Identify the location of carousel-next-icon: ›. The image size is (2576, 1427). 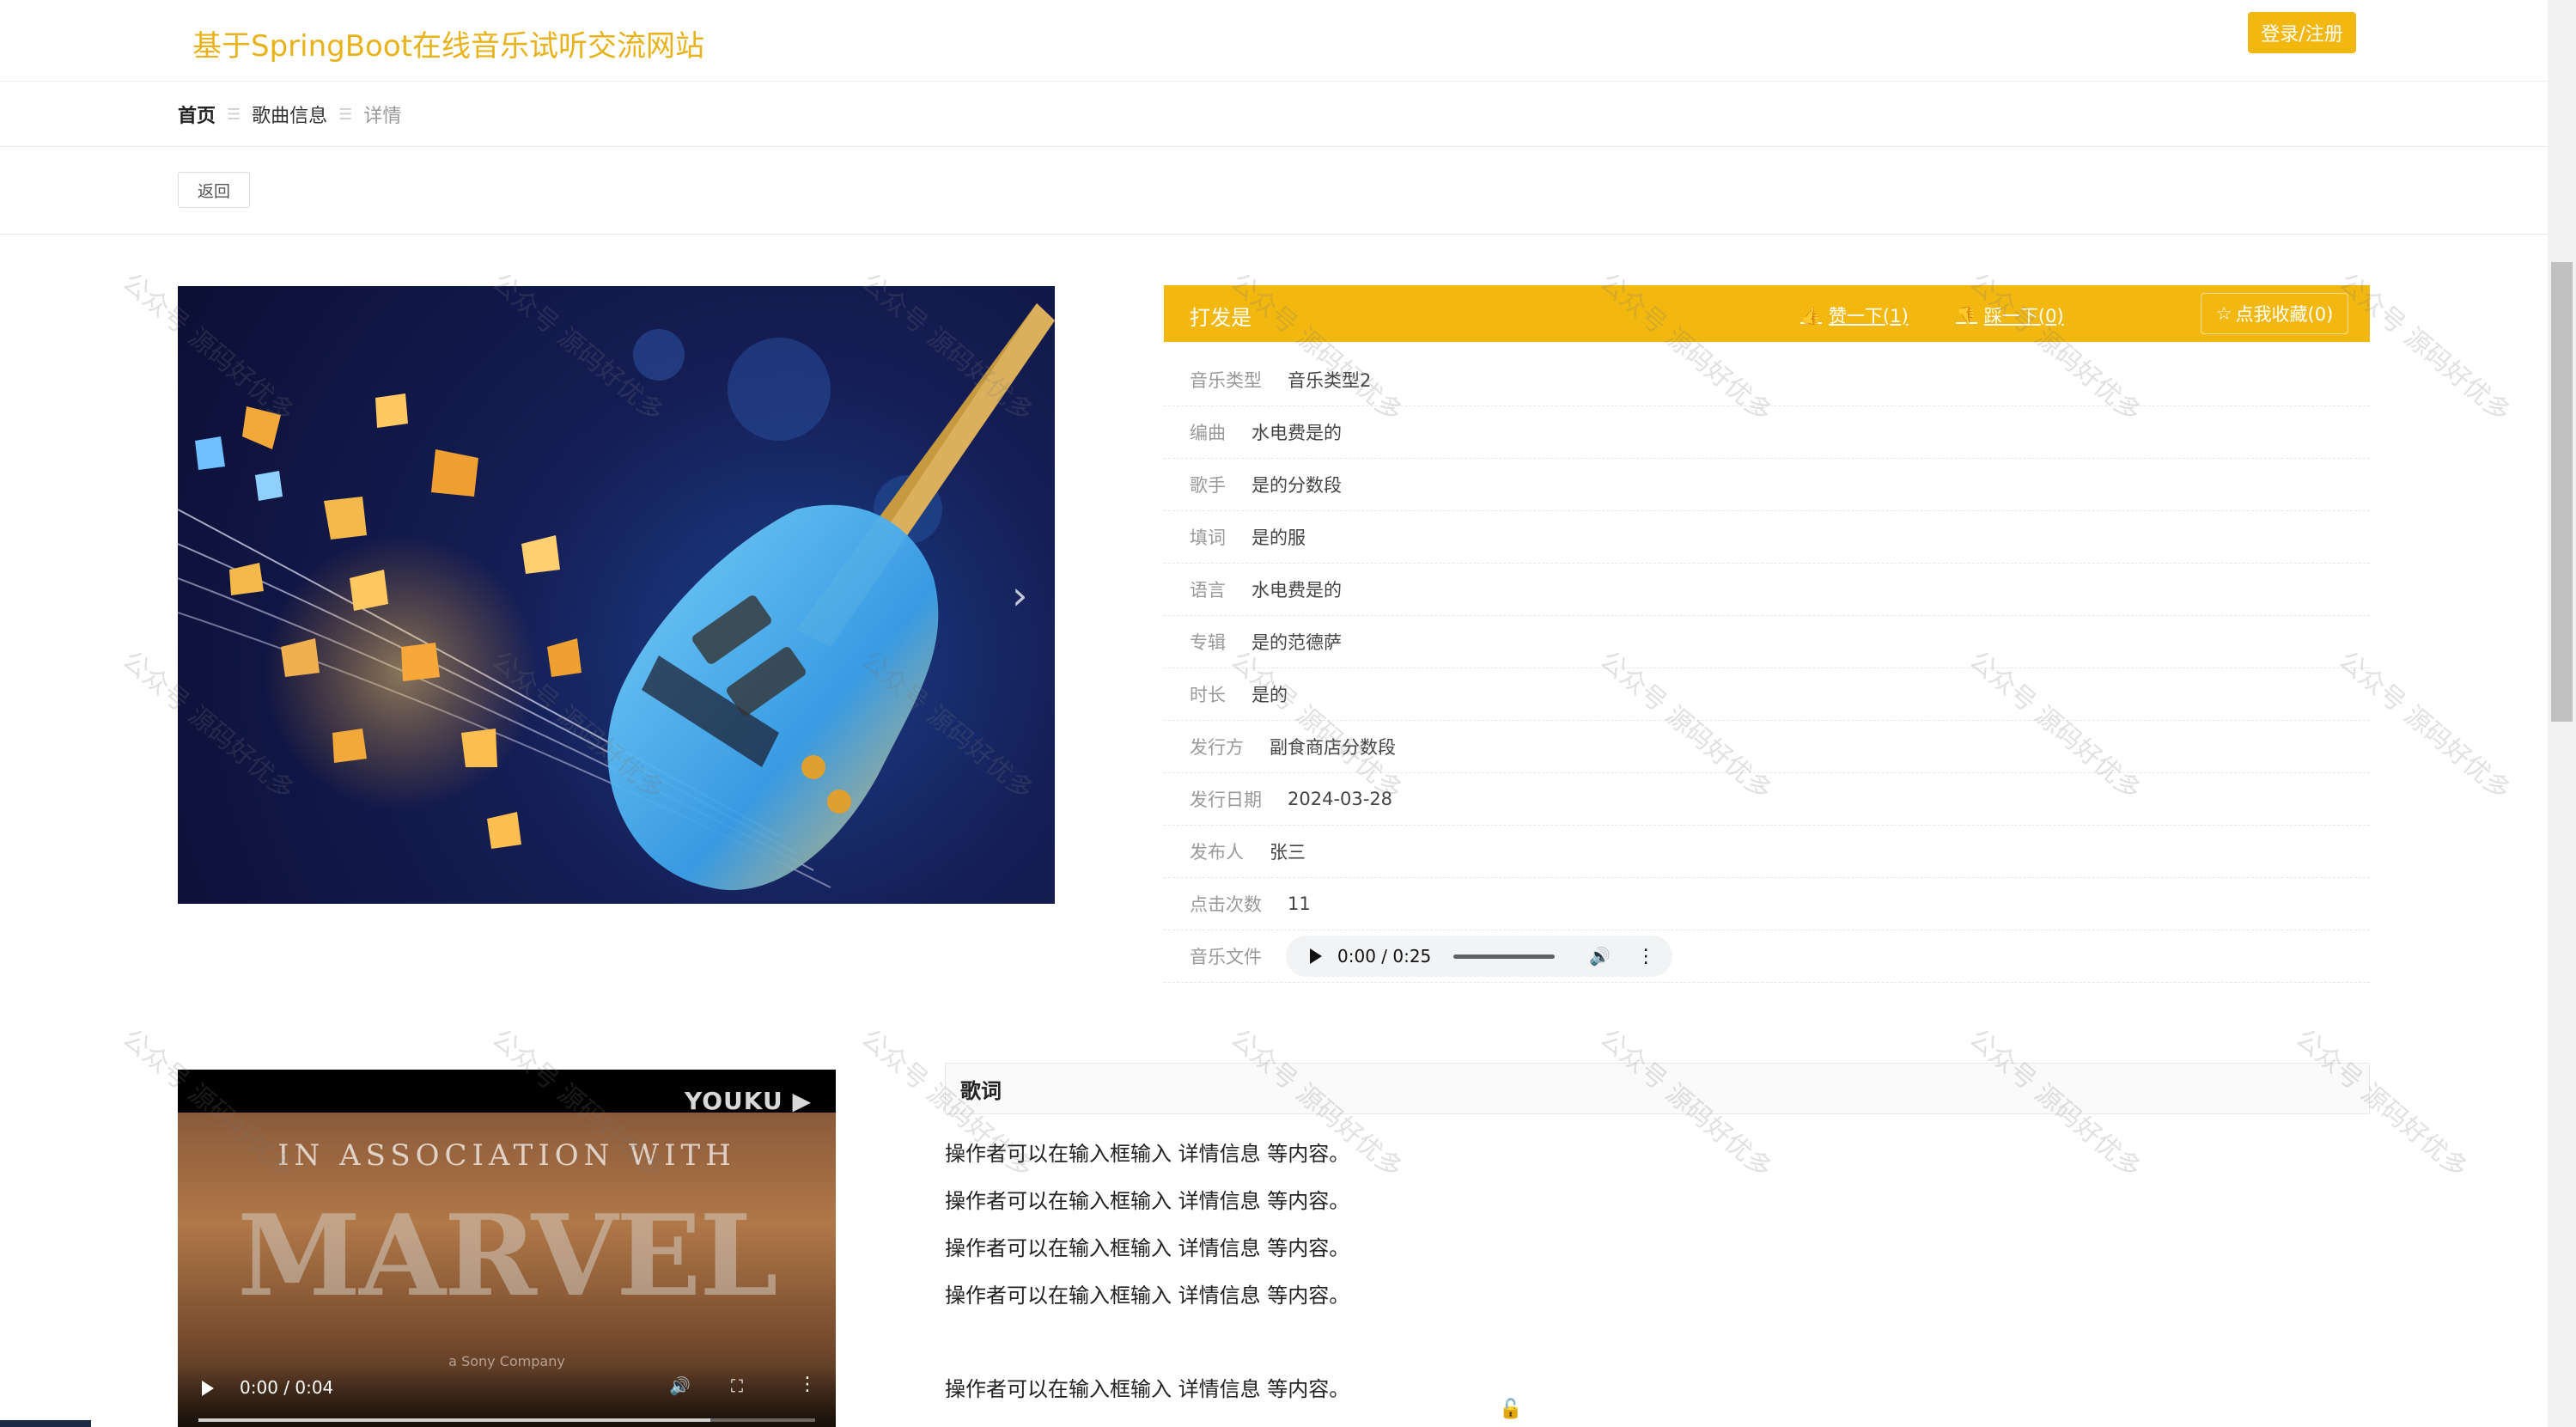
(1019, 595).